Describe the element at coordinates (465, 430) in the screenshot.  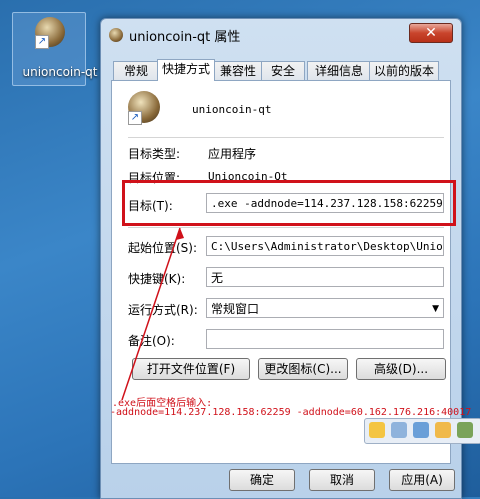
I see `ime-image-icon` at that location.